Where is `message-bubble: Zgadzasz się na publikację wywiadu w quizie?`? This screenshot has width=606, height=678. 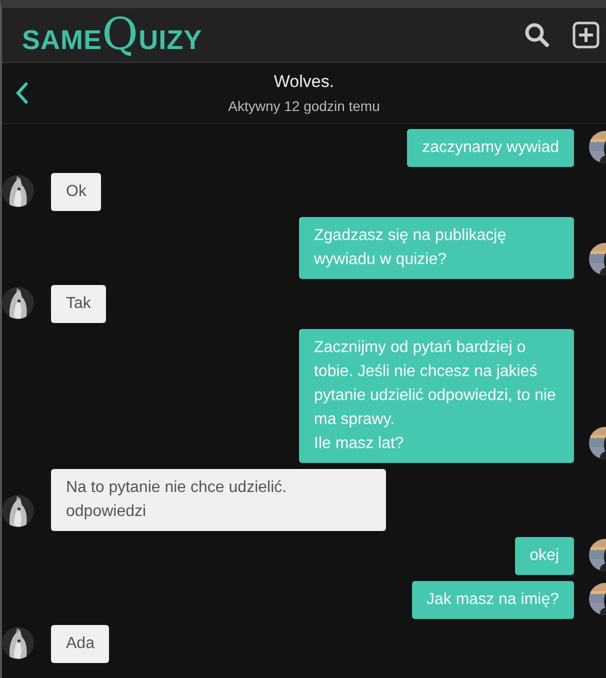 message-bubble: Zgadzasz się na publikację wywiadu w quizie? is located at coordinates (436, 248).